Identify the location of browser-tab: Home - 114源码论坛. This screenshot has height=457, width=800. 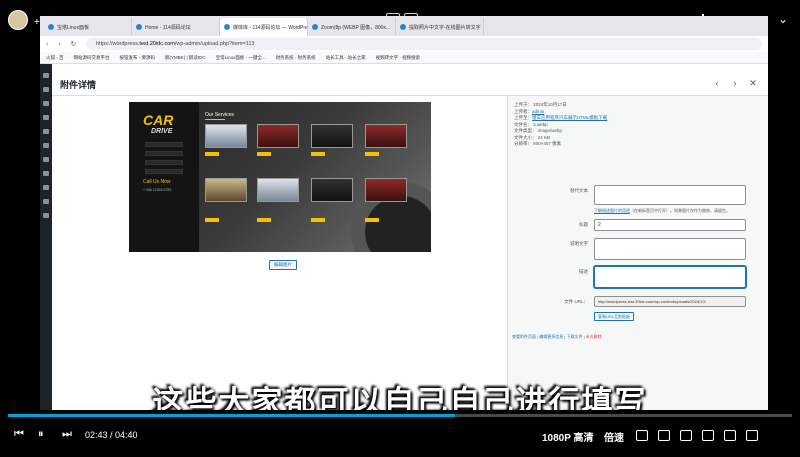
(176, 27).